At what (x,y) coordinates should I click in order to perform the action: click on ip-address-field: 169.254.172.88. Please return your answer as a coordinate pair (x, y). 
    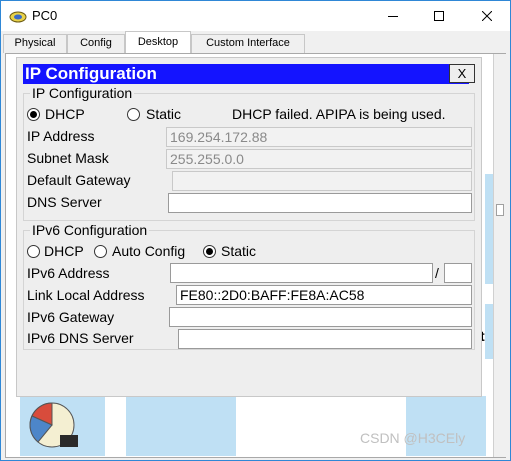
    Looking at the image, I should click on (319, 137).